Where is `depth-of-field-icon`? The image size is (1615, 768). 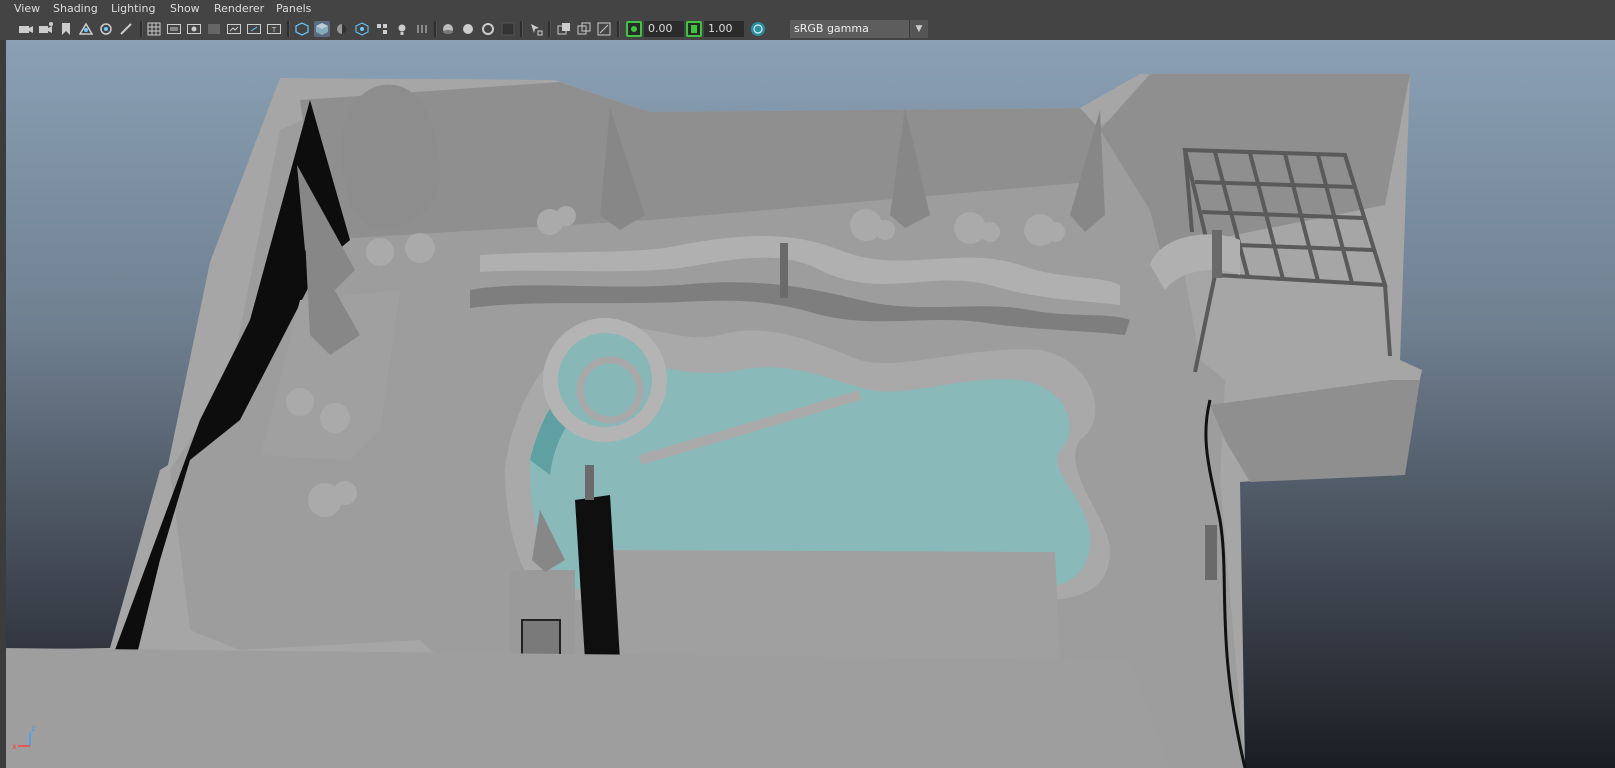
depth-of-field-icon is located at coordinates (508, 29).